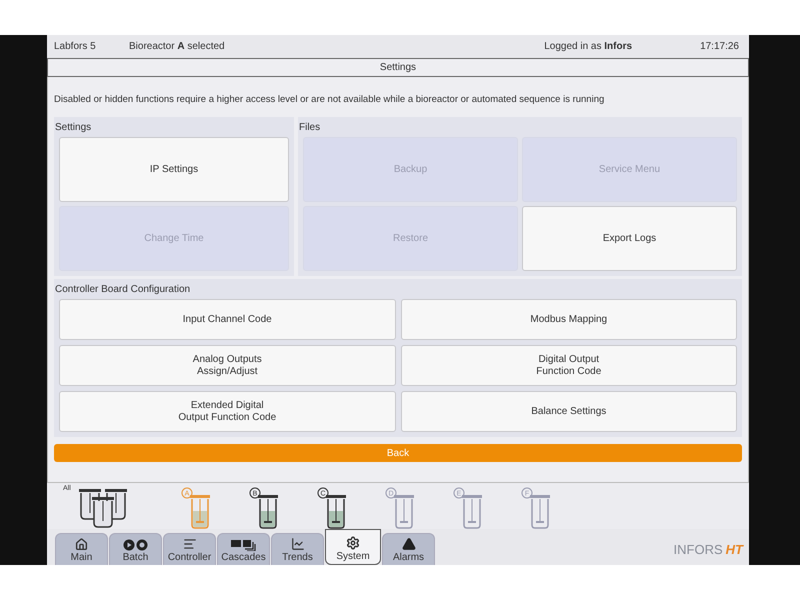 The height and width of the screenshot is (600, 800). I want to click on section-heading: Files, so click(310, 127).